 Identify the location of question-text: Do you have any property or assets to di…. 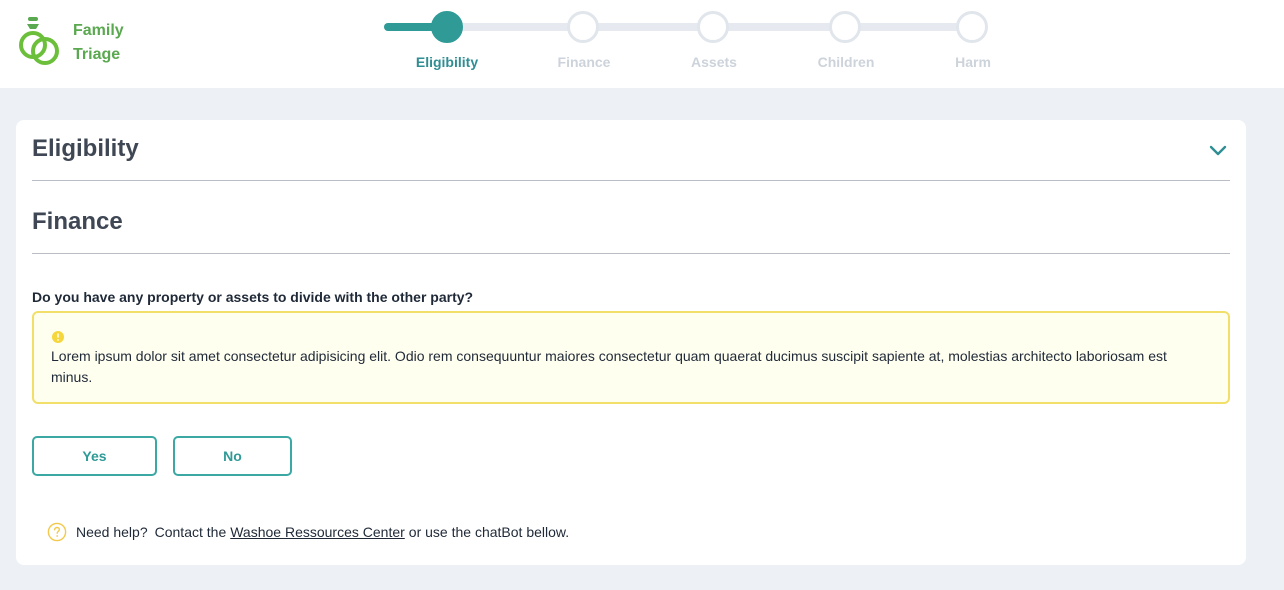
(253, 297).